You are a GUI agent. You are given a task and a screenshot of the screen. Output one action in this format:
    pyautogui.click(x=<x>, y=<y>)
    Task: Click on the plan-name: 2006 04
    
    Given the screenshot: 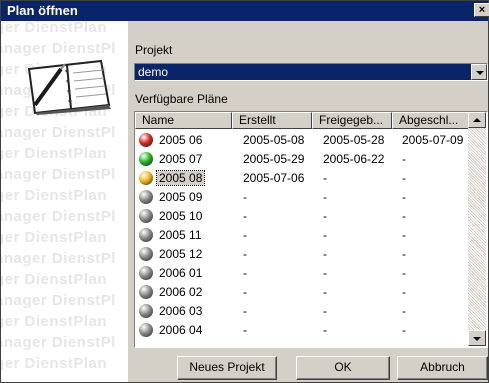 What is the action you would take?
    pyautogui.click(x=181, y=330)
    